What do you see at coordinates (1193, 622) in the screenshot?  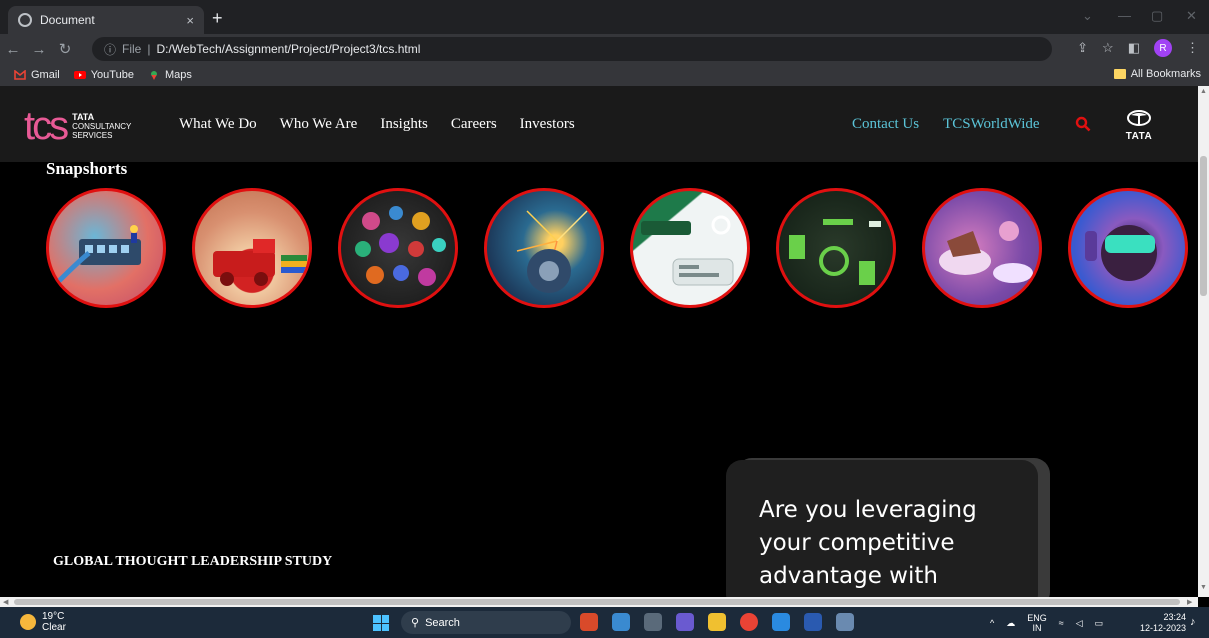 I see `notification-bell-icon: ♪` at bounding box center [1193, 622].